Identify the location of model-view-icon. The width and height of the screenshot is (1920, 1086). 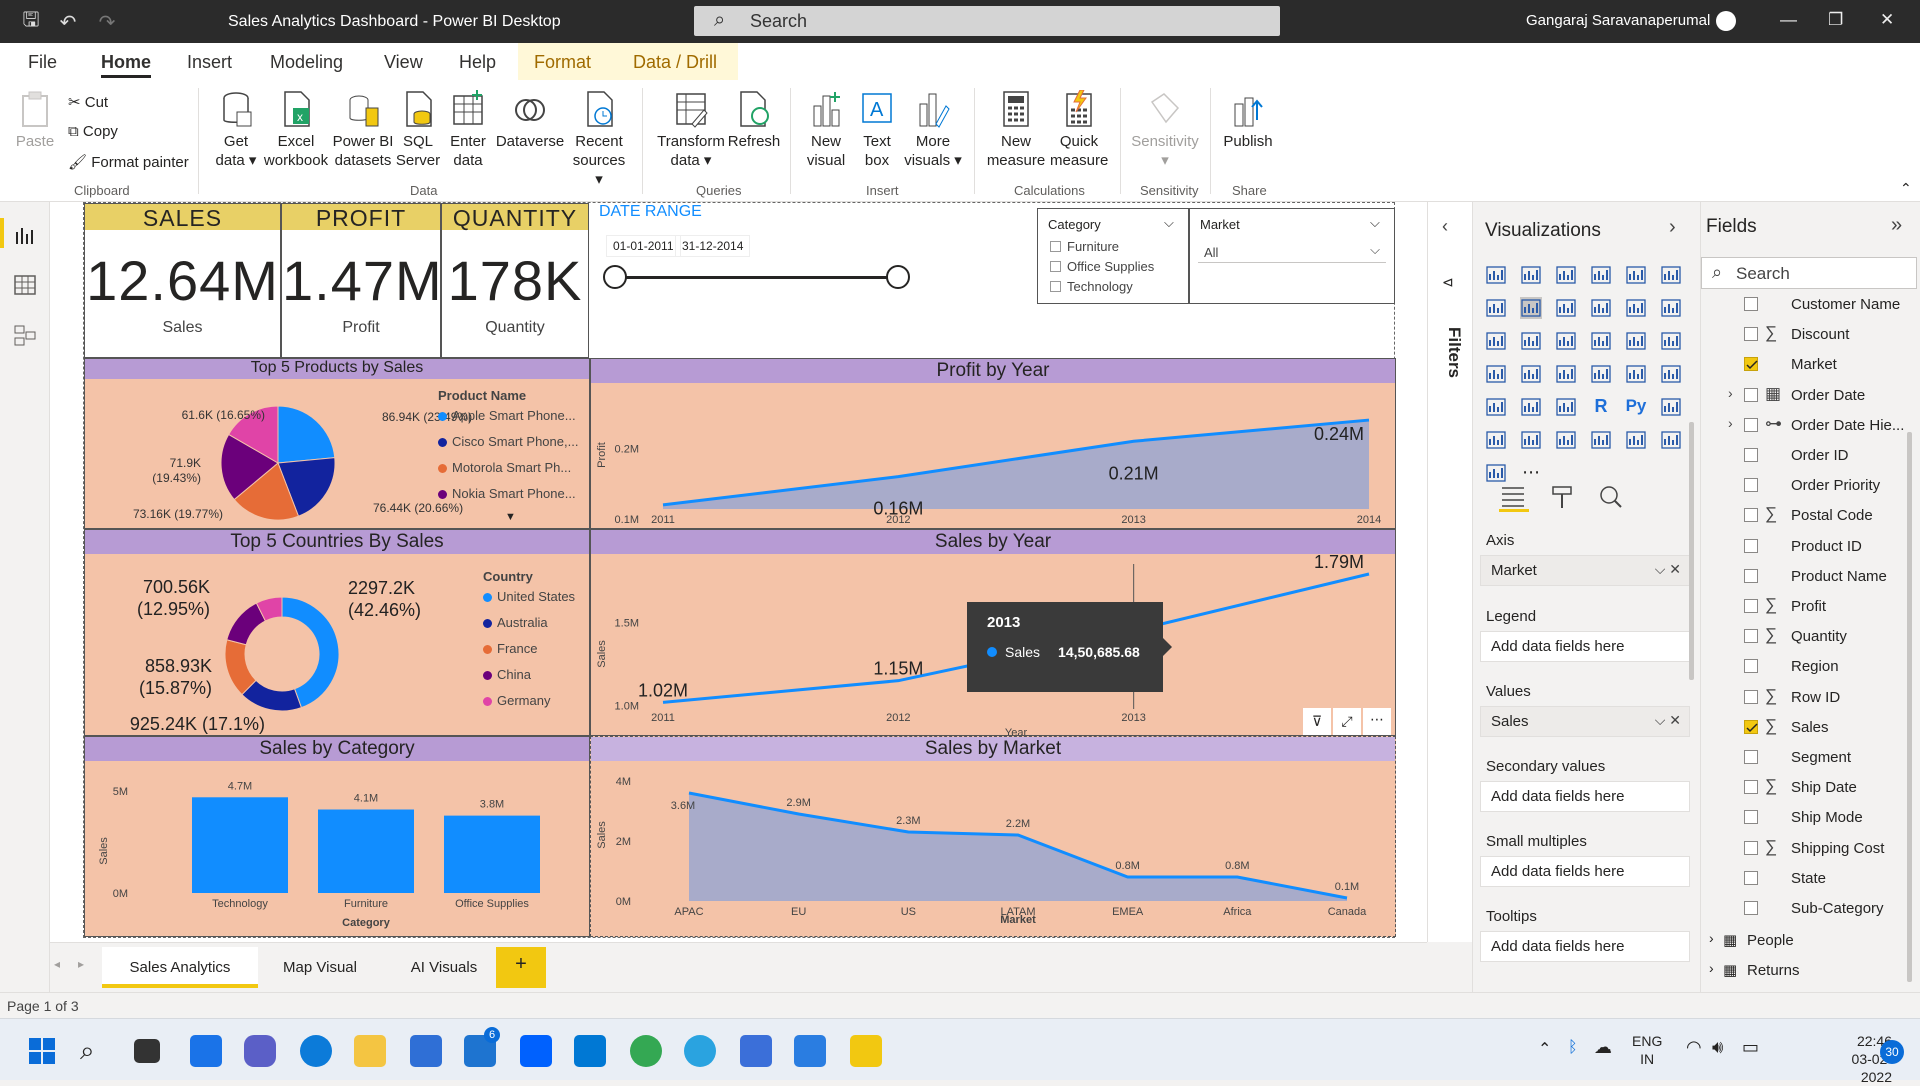
(25, 335).